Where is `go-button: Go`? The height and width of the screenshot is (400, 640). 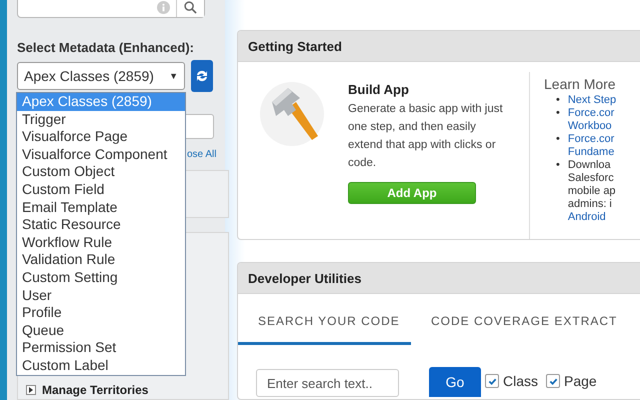
go-button: Go is located at coordinates (455, 382).